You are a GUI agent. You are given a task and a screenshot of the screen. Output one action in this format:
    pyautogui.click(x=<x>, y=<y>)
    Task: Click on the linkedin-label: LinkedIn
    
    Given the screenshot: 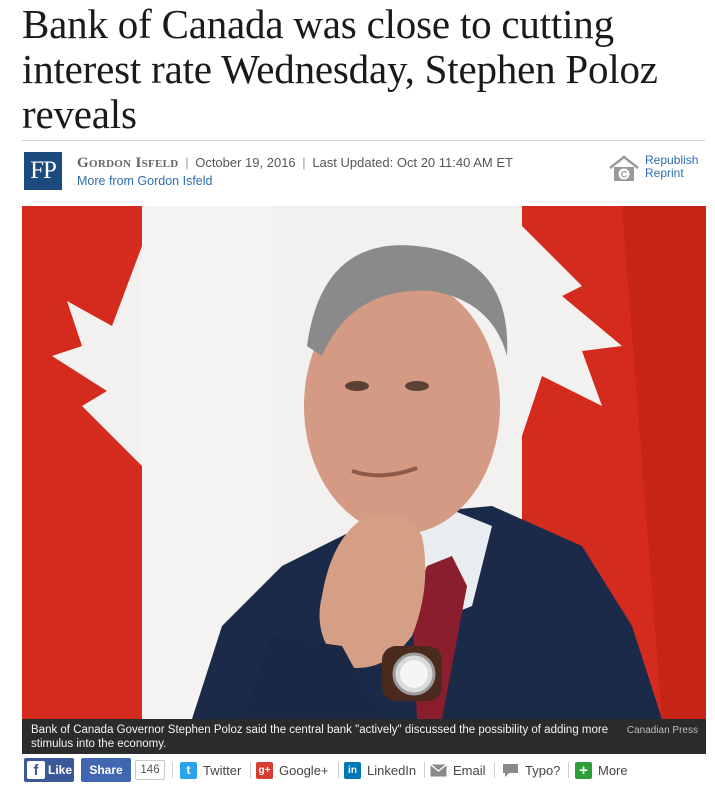 What is the action you would take?
    pyautogui.click(x=392, y=770)
    